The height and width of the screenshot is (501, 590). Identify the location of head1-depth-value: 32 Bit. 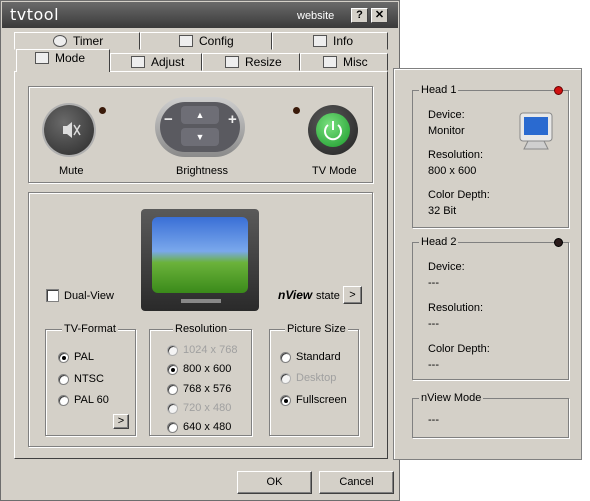
(442, 211).